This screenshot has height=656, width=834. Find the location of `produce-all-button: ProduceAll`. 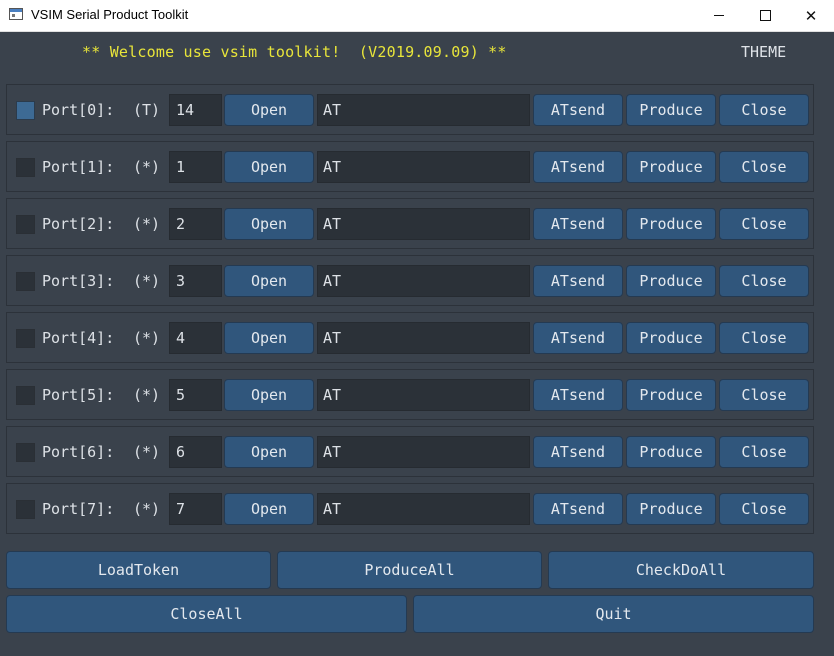

produce-all-button: ProduceAll is located at coordinates (409, 570).